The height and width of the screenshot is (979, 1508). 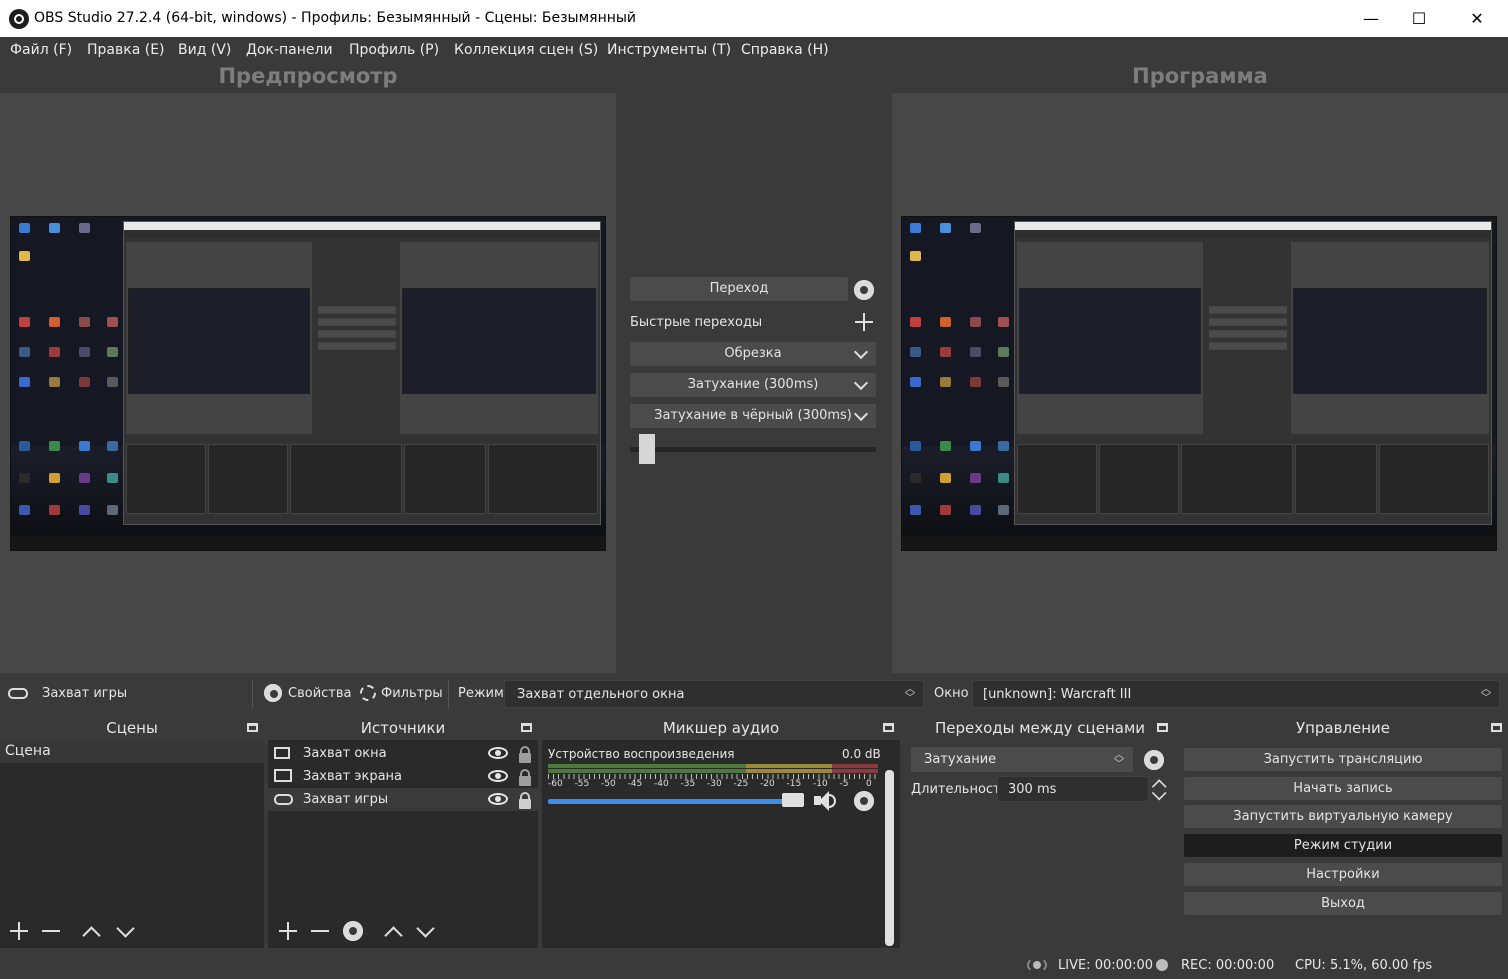 I want to click on rec-timer: REC: 00:00:00, so click(x=1228, y=965).